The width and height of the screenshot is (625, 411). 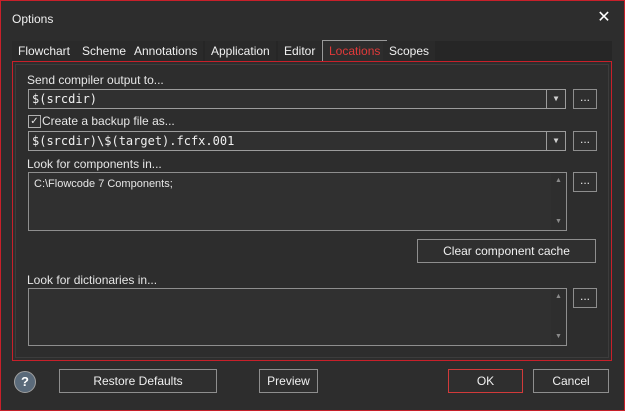 What do you see at coordinates (506, 251) in the screenshot?
I see `clear-component-cache-button: Clear component cache` at bounding box center [506, 251].